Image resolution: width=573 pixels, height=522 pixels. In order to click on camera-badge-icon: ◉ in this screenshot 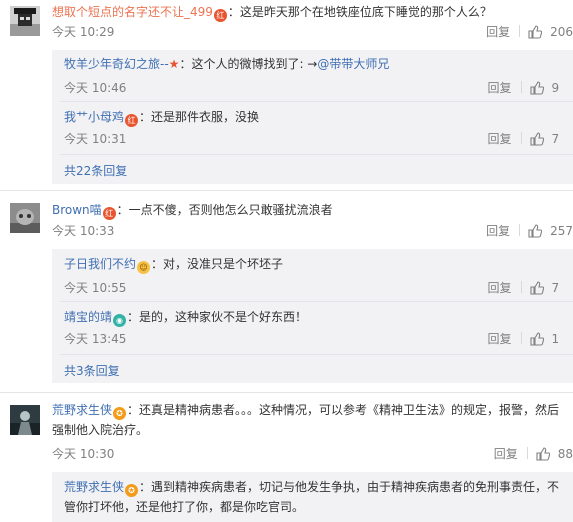, I will do `click(120, 320)`.